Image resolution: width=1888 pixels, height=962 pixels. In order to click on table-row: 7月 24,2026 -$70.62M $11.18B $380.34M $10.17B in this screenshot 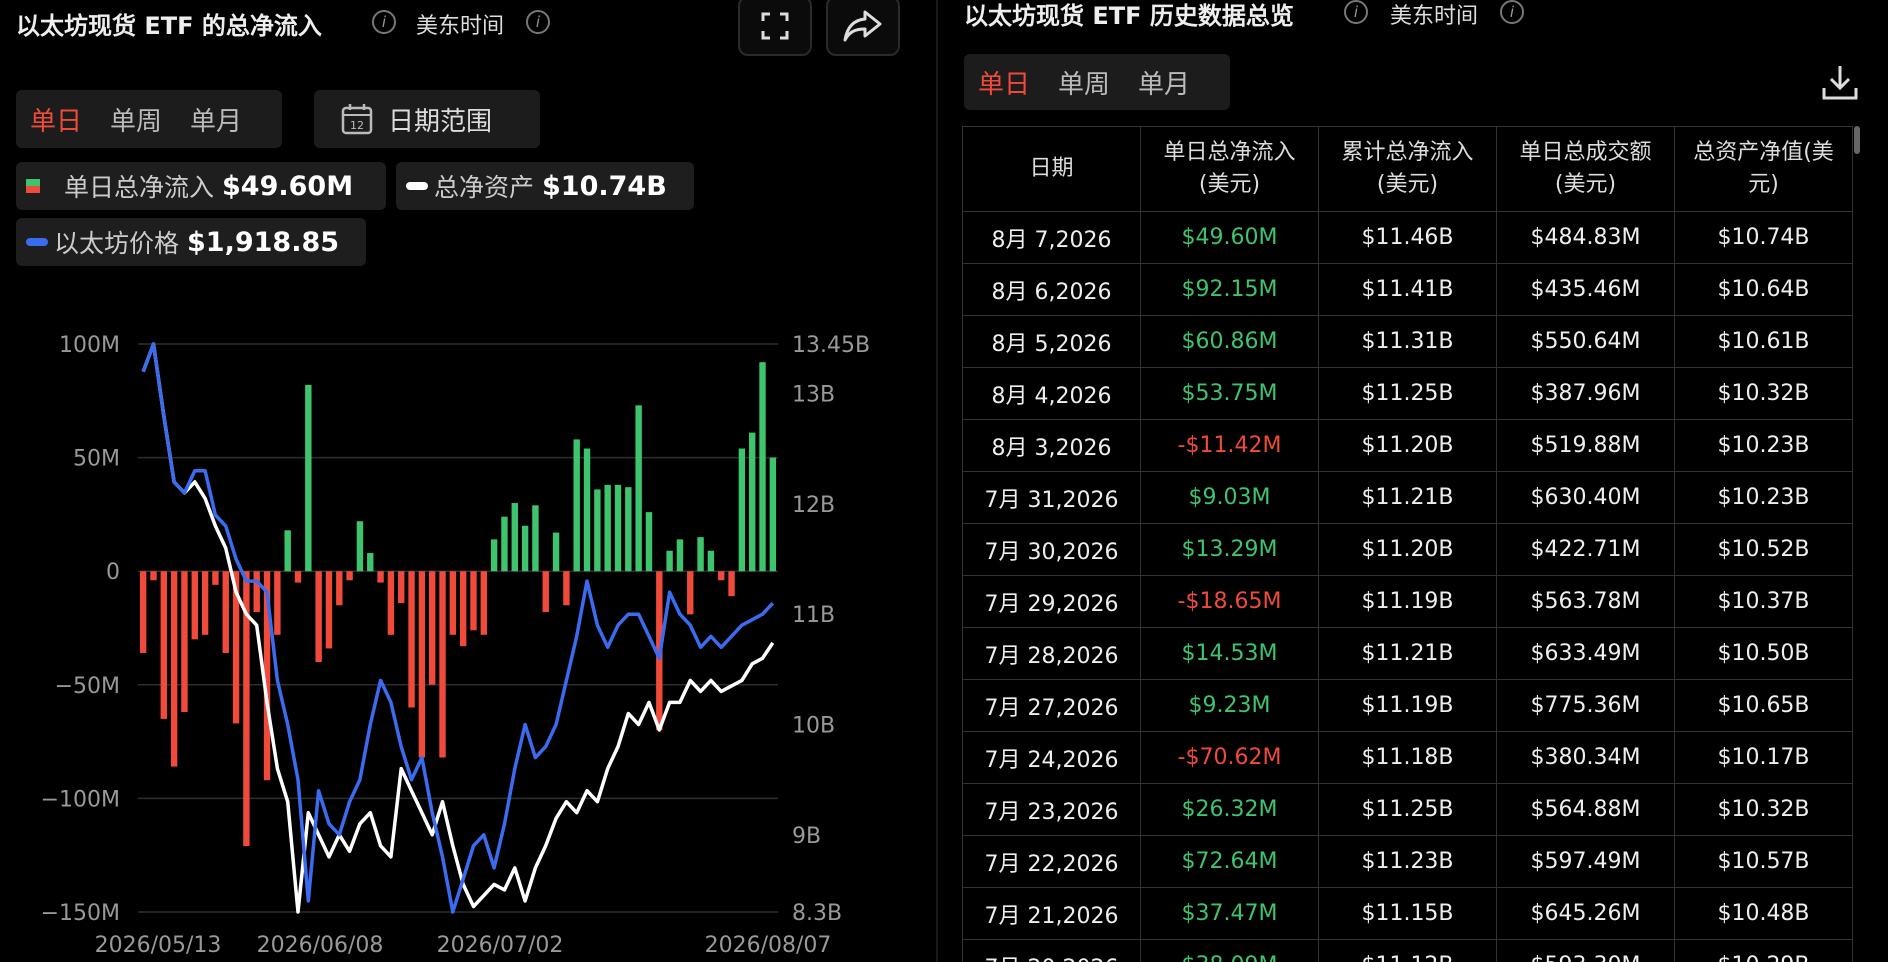, I will do `click(1407, 757)`.